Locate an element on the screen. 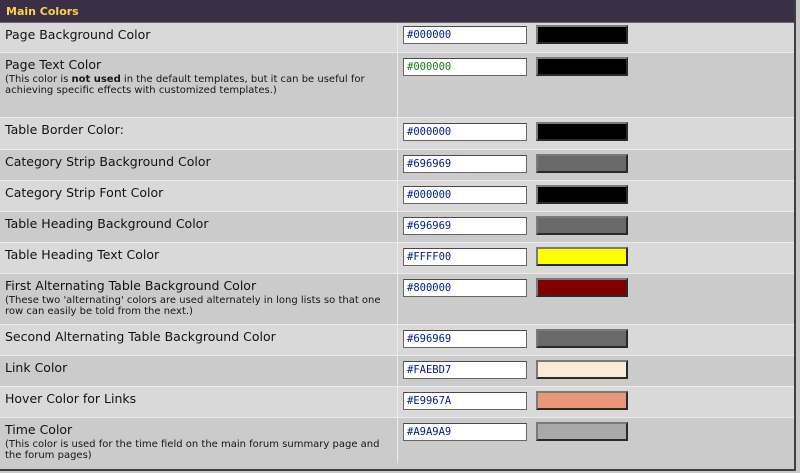  table-heading-background-color-swatch is located at coordinates (582, 225).